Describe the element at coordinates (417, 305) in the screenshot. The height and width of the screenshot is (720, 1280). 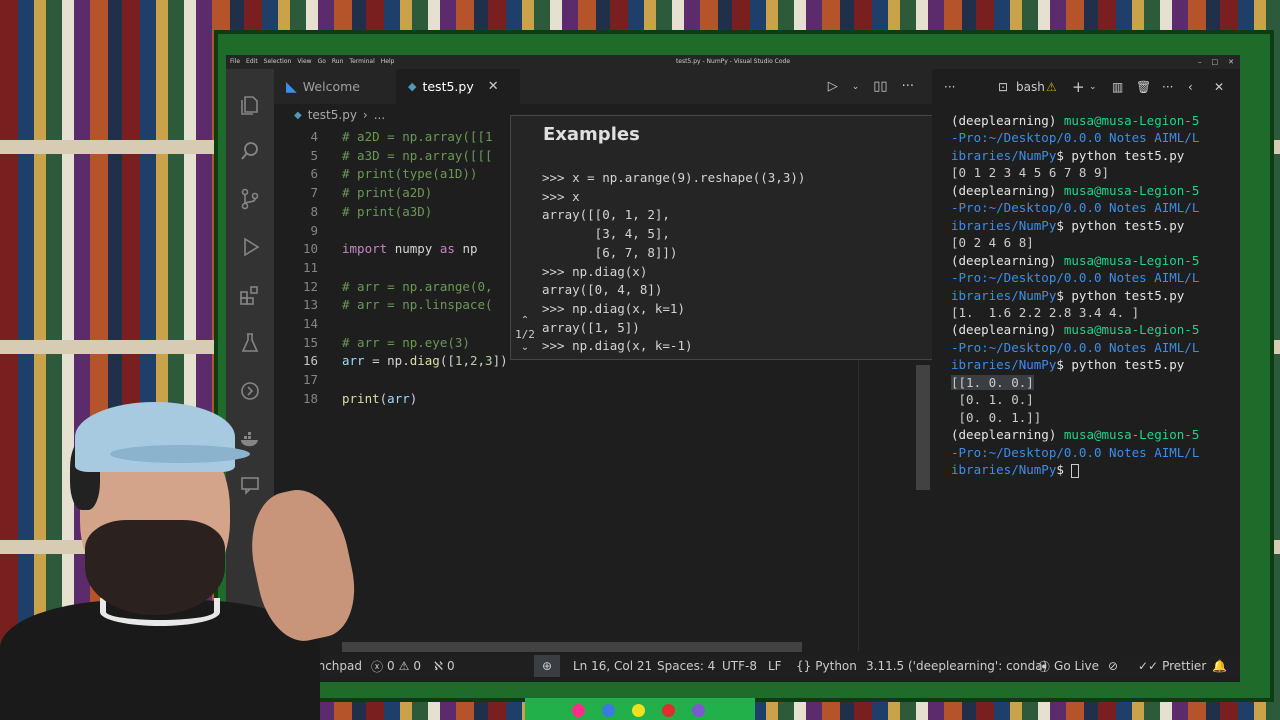
I see `code-line: # arr = np.linspace(` at that location.